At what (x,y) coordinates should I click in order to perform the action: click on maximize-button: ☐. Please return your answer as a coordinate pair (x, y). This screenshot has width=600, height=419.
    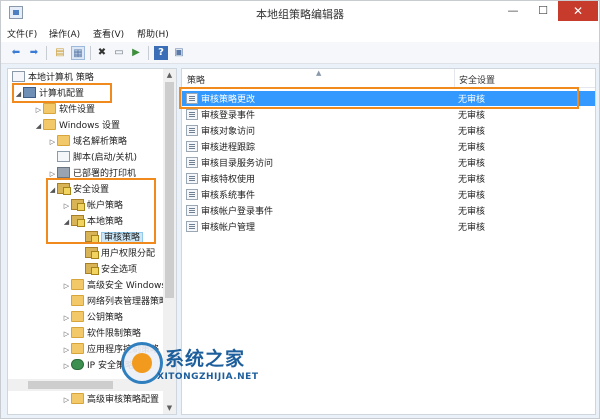
    Looking at the image, I should click on (543, 11).